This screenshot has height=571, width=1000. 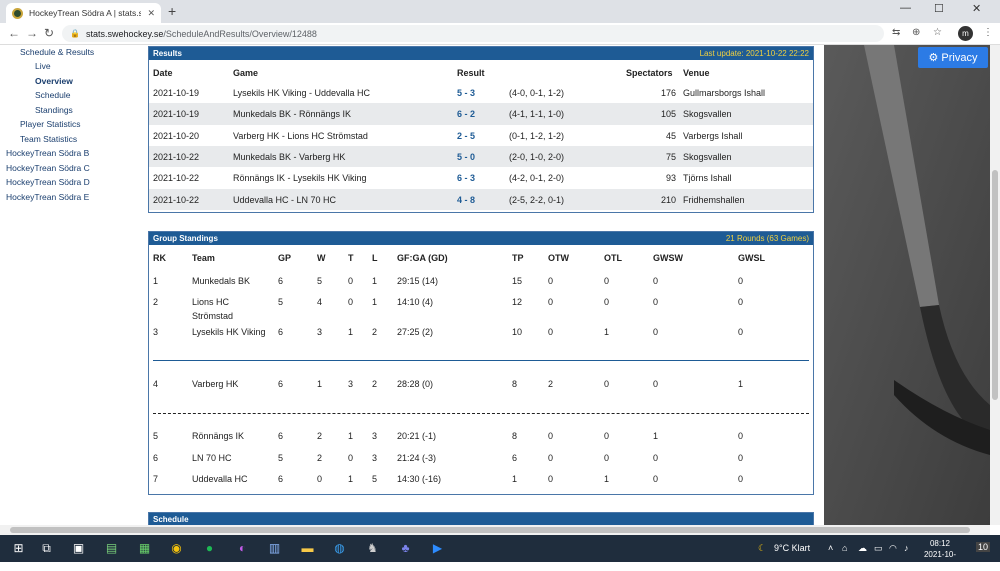 What do you see at coordinates (713, 135) in the screenshot?
I see `result-venue: Varbergs Ishall` at bounding box center [713, 135].